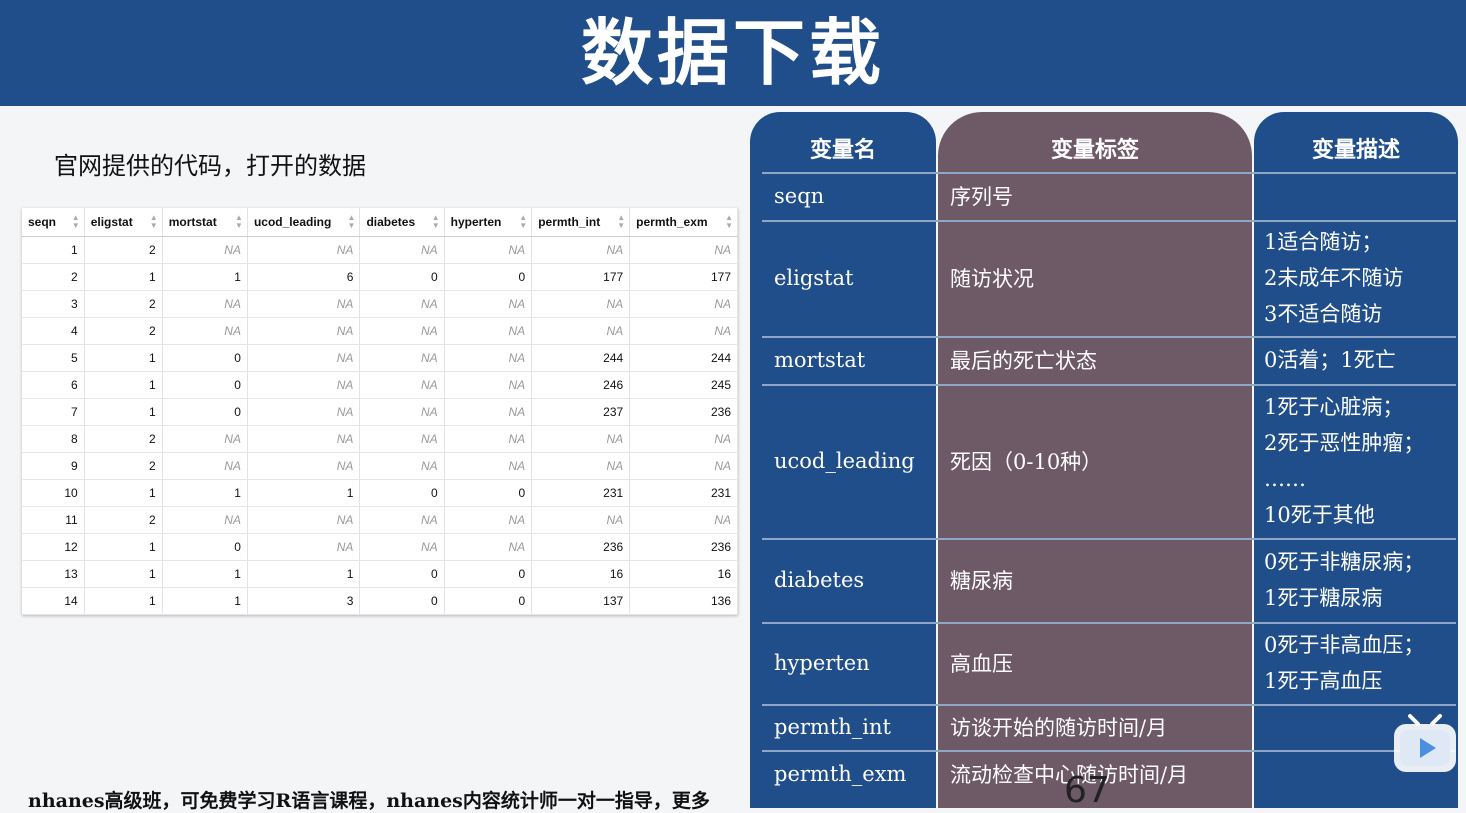  I want to click on slide-title: 数据下载, so click(732, 53).